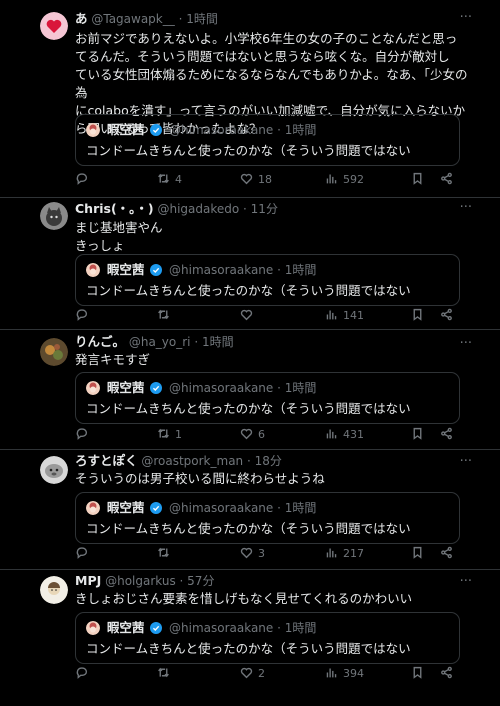 The height and width of the screenshot is (706, 500). I want to click on like-button: 6, so click(252, 435).